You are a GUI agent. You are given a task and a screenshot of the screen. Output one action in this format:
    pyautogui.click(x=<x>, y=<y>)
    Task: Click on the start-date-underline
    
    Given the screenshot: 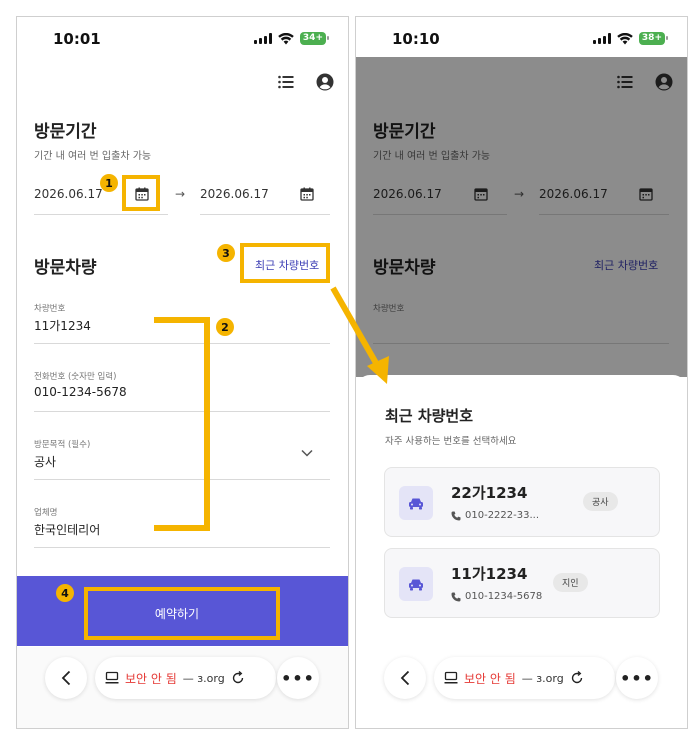 What is the action you would take?
    pyautogui.click(x=101, y=214)
    